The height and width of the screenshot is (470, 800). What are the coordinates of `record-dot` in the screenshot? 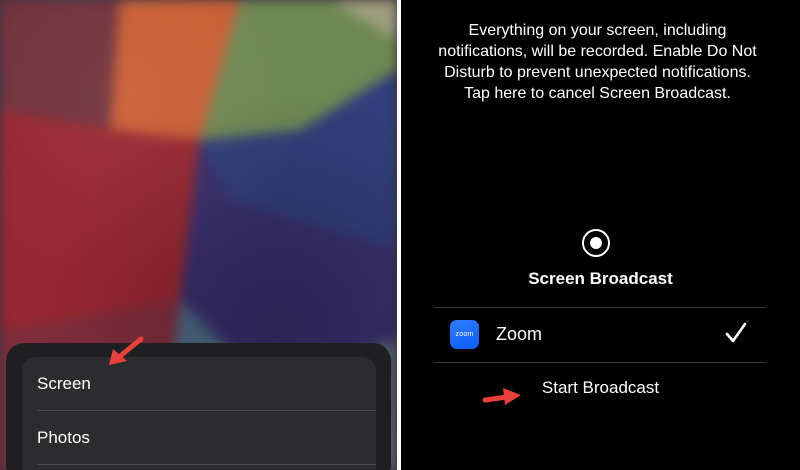 It's located at (596, 243).